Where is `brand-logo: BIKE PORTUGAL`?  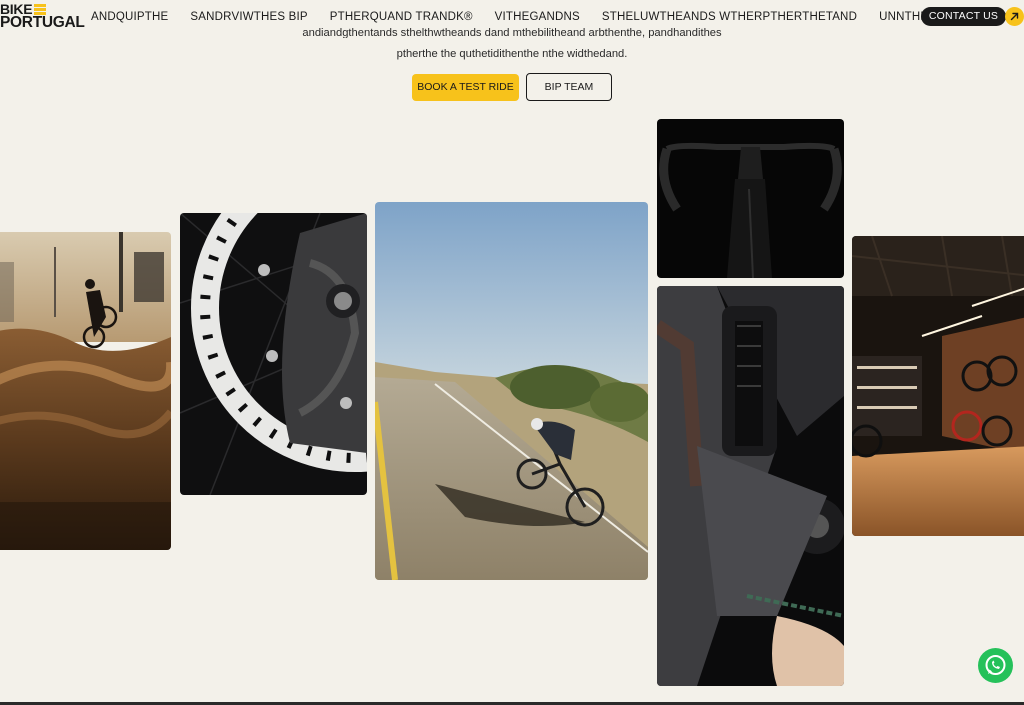 brand-logo: BIKE PORTUGAL is located at coordinates (42, 16).